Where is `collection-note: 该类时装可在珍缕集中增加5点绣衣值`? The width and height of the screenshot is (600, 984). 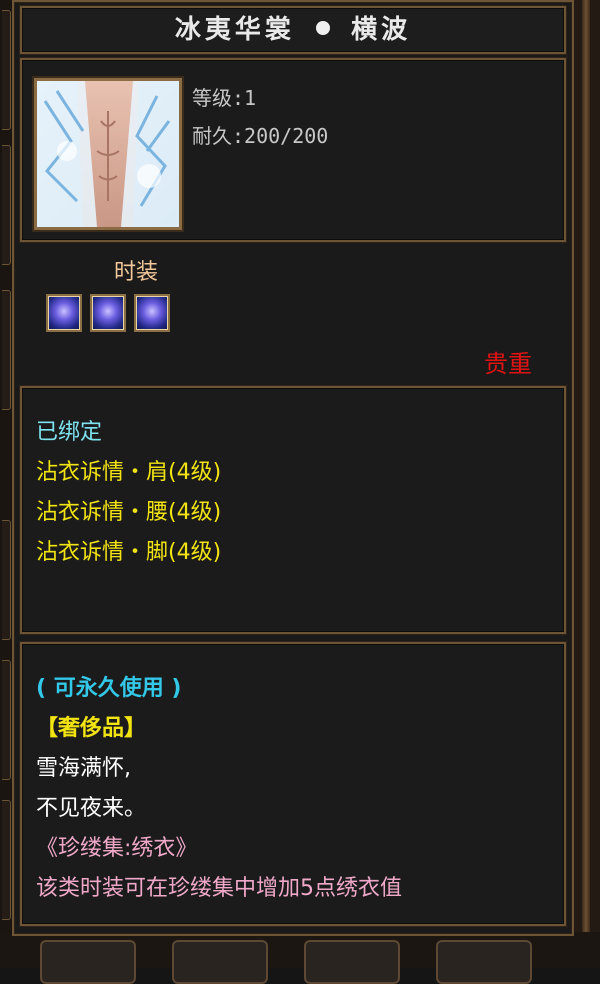
collection-note: 该类时装可在珍缕集中增加5点绣衣值 is located at coordinates (219, 888).